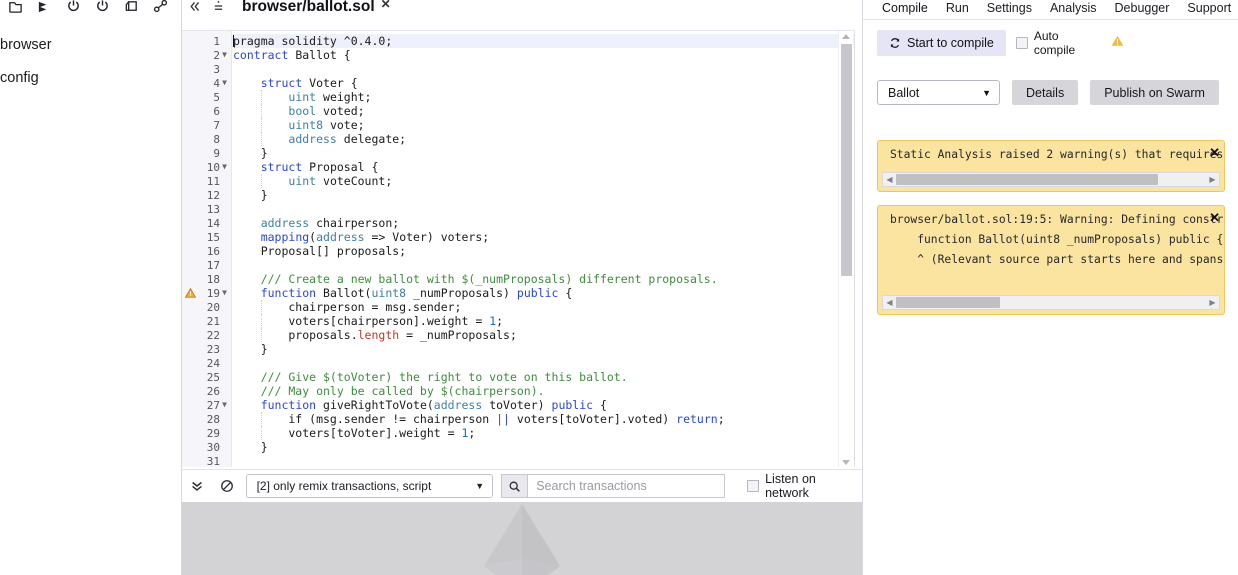 Image resolution: width=1238 pixels, height=575 pixels. What do you see at coordinates (369, 486) in the screenshot?
I see `transaction-filter-select: [2] only remix transactions, script ▼` at bounding box center [369, 486].